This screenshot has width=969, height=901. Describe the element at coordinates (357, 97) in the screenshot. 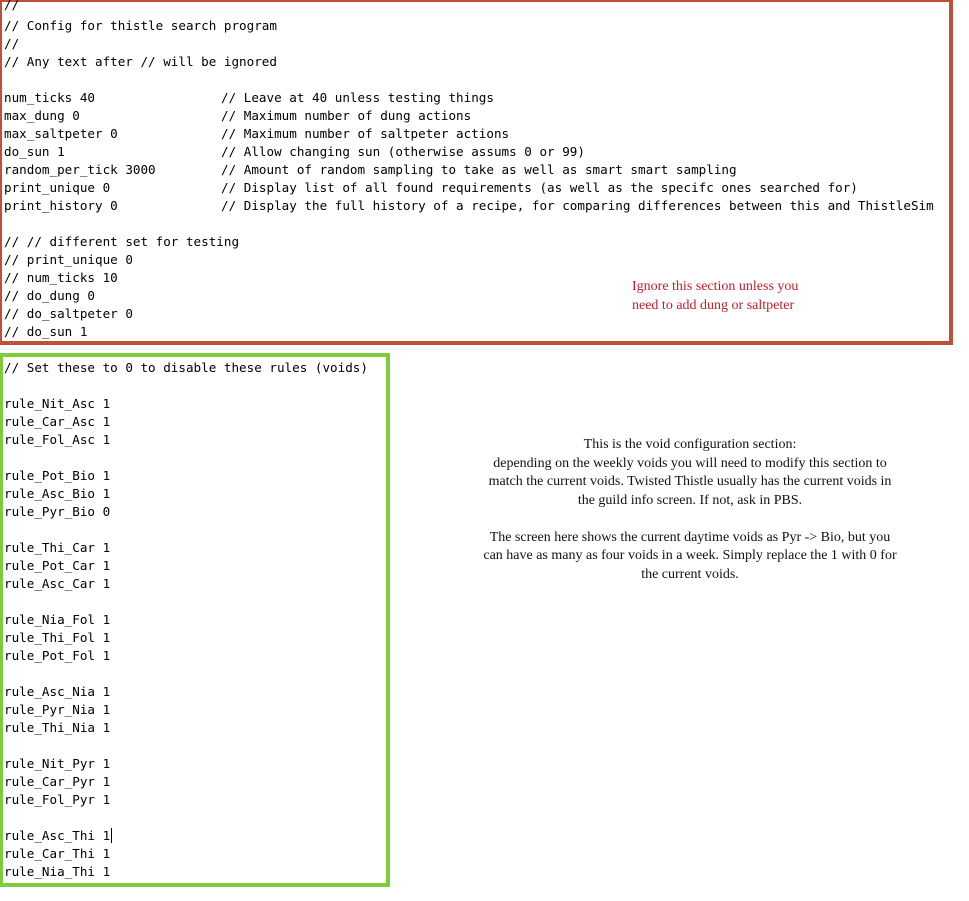

I see `setting-comment: // Leave at 40 unless testing things` at that location.